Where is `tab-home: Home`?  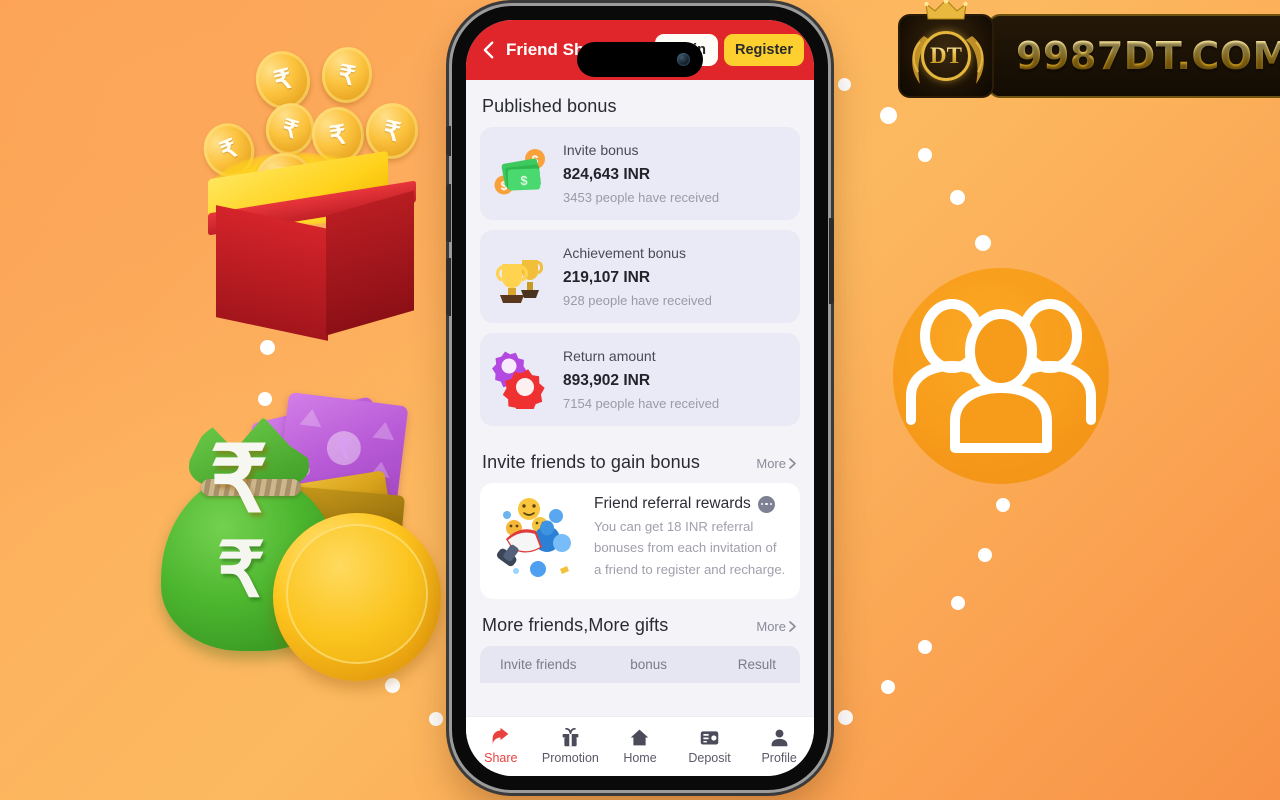
tab-home: Home is located at coordinates (640, 745).